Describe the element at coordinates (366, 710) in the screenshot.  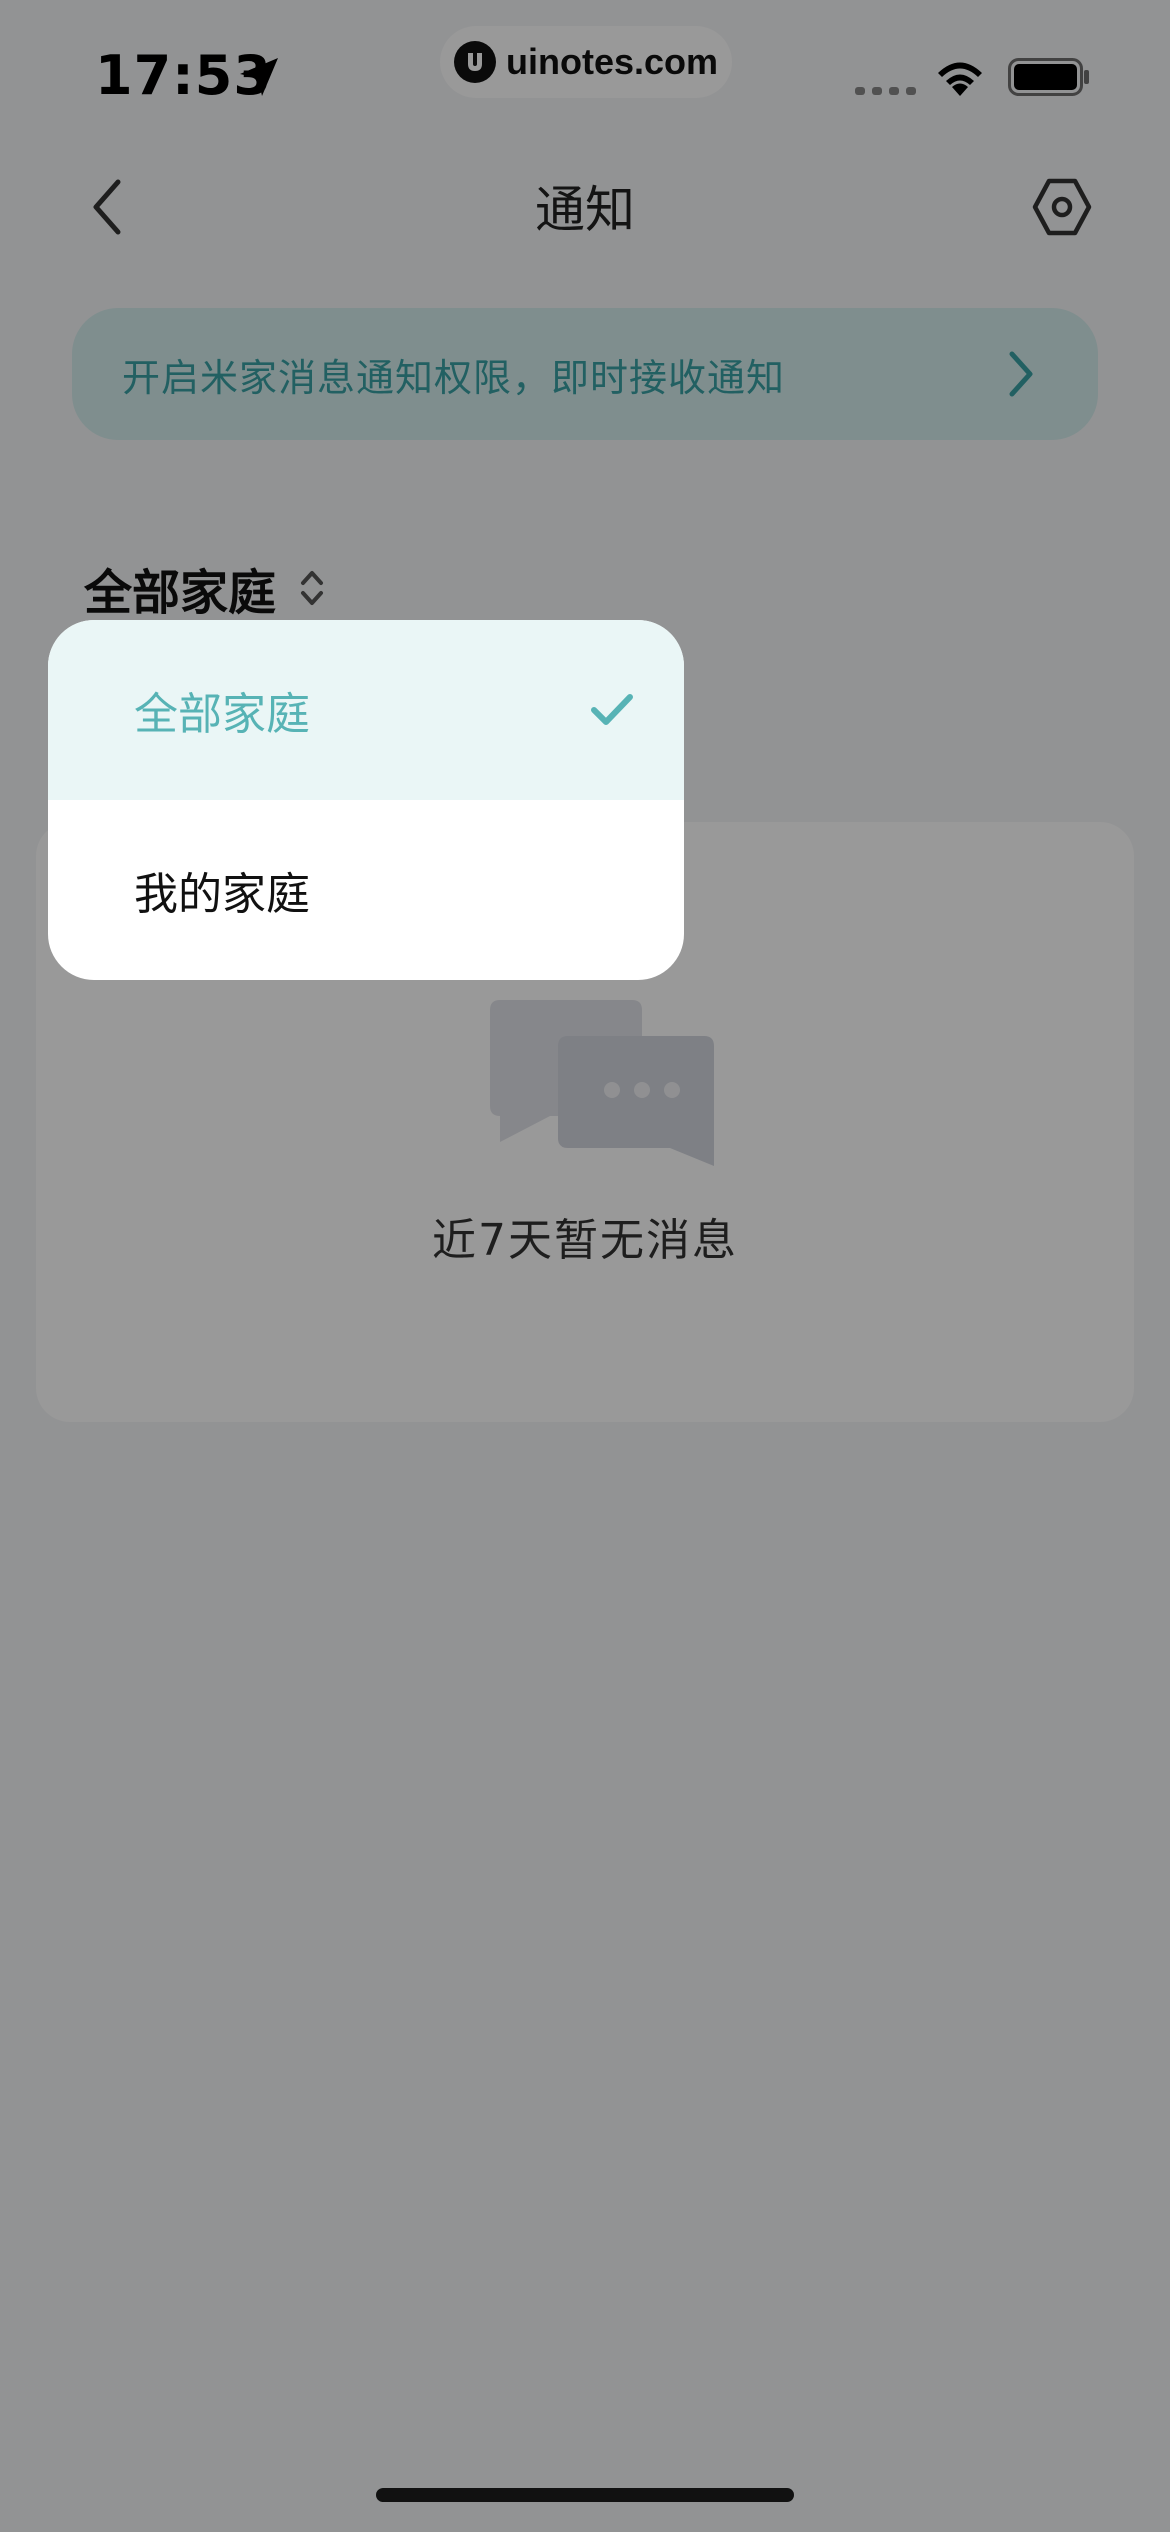
I see `dropdown-item-all-families: 全部家庭` at that location.